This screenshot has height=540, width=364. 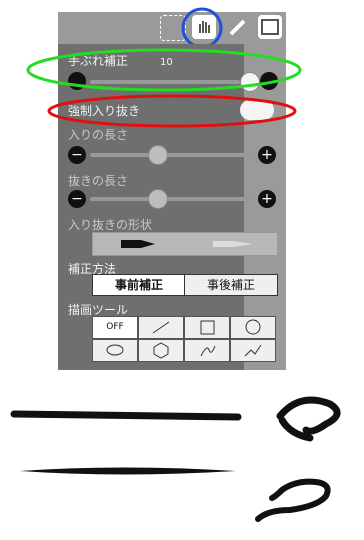 I want to click on tool-polyline-button, so click(x=253, y=350).